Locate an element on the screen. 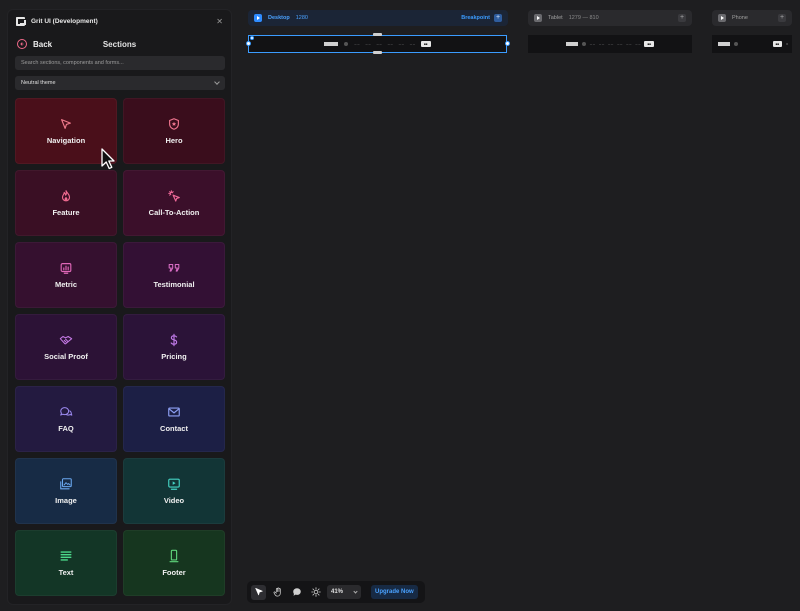 This screenshot has width=800, height=611. section-card-hero: Hero is located at coordinates (174, 131).